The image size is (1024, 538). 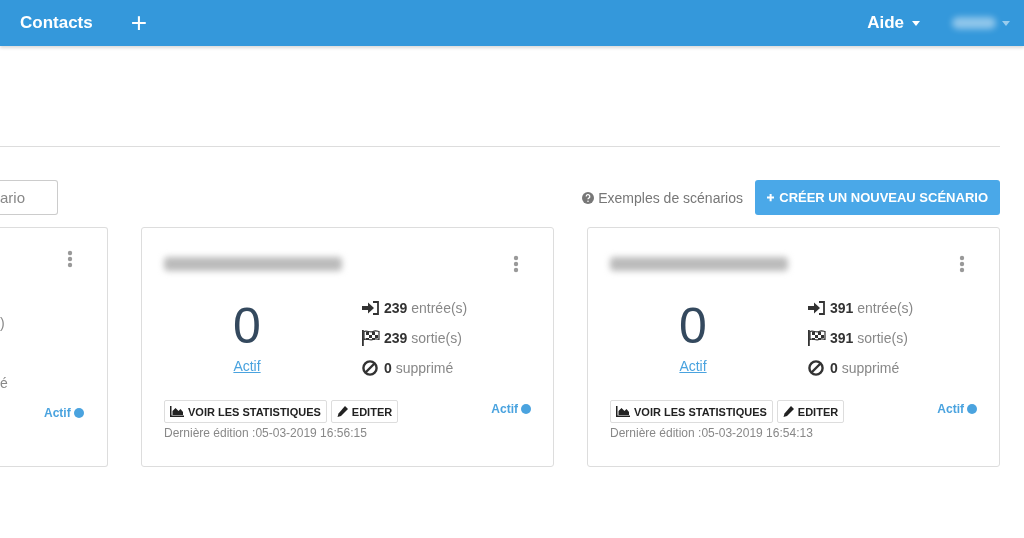 I want to click on examples-link: Exemples de scénarios, so click(x=662, y=197).